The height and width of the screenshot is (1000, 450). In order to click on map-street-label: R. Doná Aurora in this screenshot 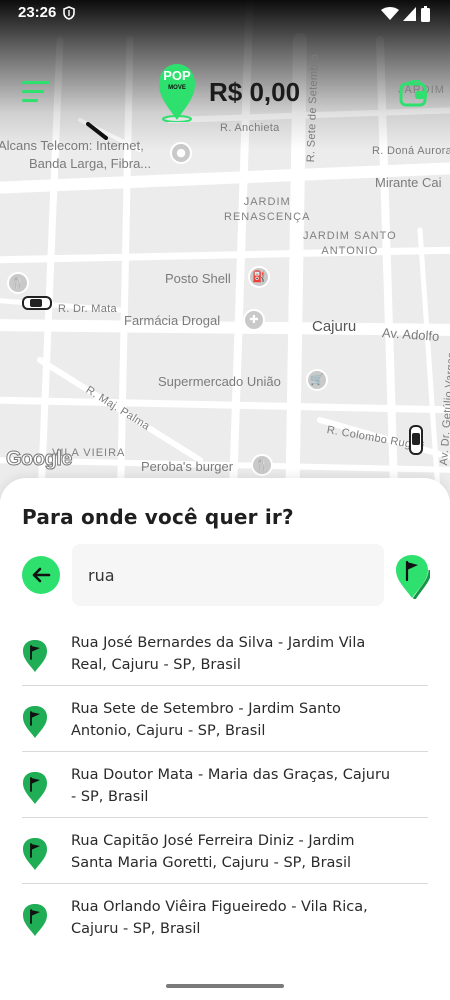, I will do `click(411, 151)`.